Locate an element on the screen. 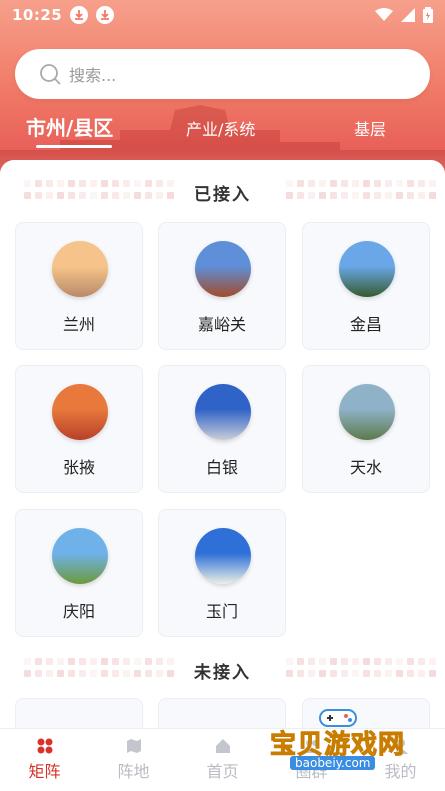 The height and width of the screenshot is (791, 445). city-name: 金昌 is located at coordinates (365, 324).